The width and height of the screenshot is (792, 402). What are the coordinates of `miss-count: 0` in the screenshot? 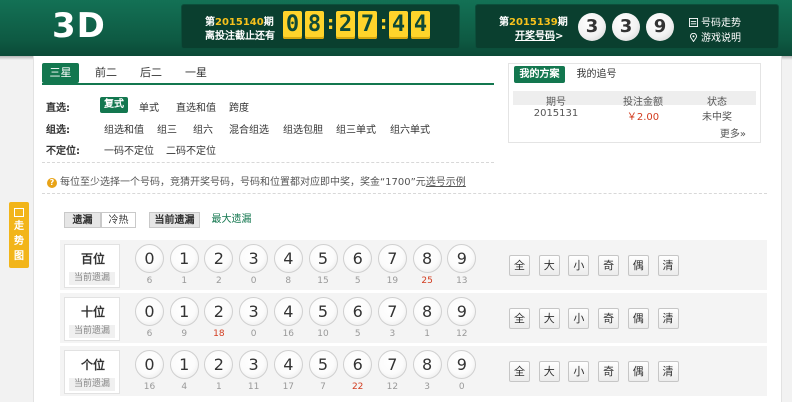 It's located at (253, 334).